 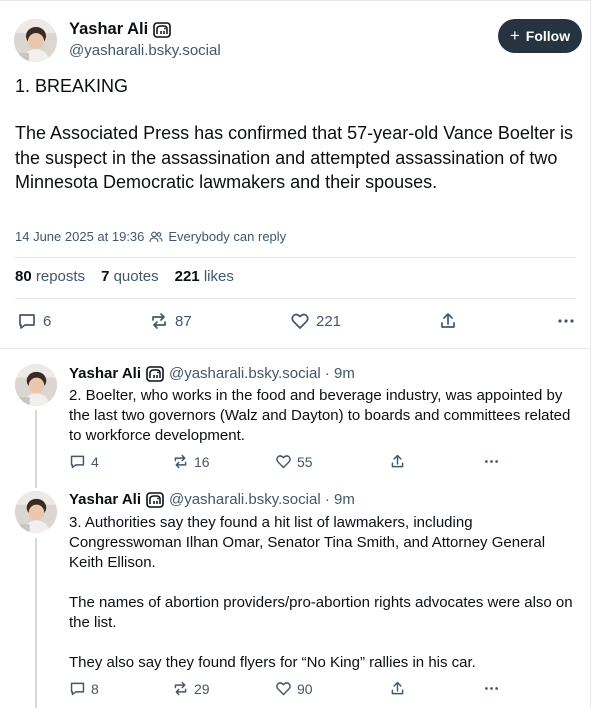 I want to click on follow-button-label: Follow, so click(x=548, y=36).